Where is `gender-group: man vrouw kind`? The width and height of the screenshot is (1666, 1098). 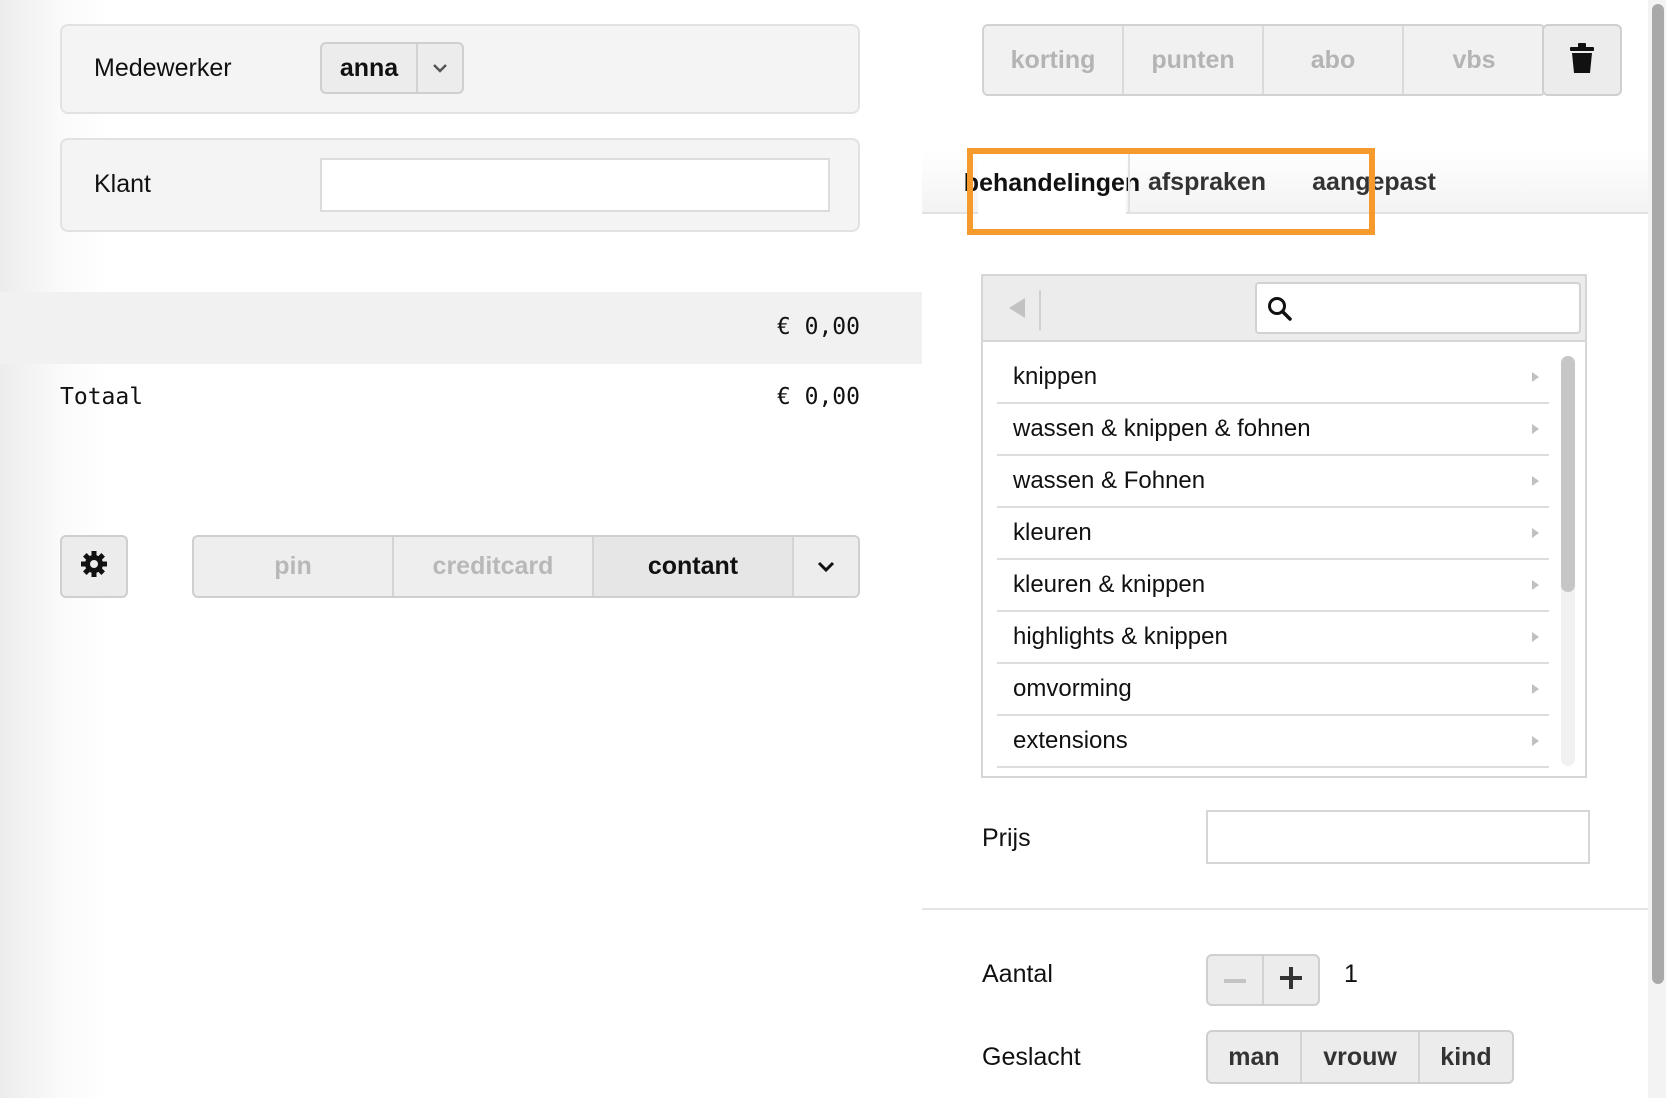 gender-group: man vrouw kind is located at coordinates (1360, 1057).